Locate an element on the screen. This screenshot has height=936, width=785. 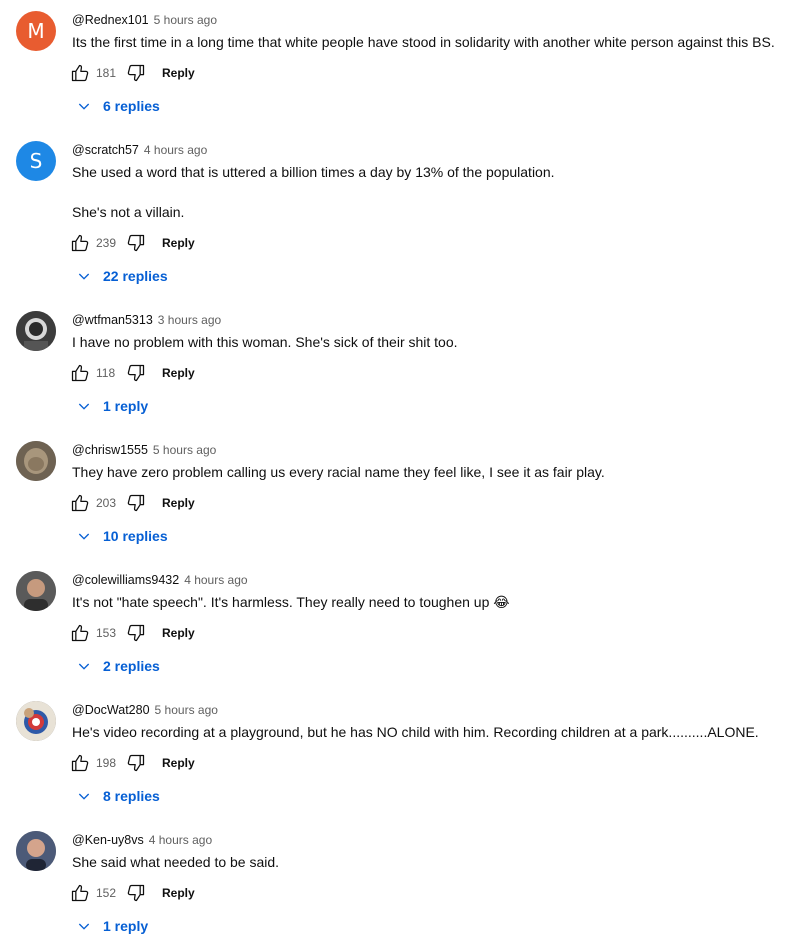
avatar: S is located at coordinates (36, 161).